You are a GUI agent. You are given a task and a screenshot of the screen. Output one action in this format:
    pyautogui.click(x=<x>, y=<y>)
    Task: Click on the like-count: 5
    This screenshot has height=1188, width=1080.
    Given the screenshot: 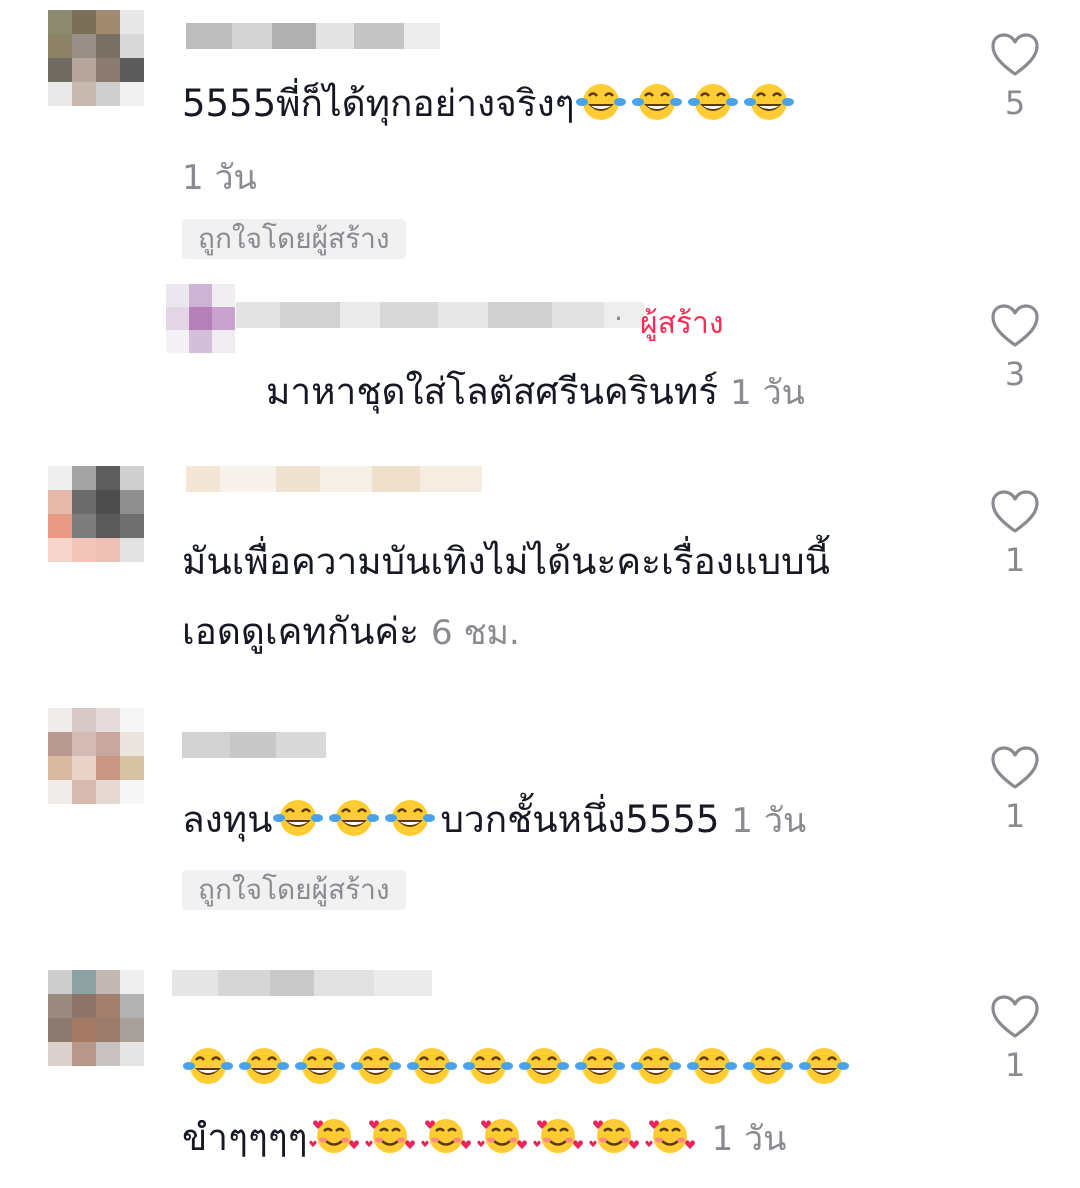 What is the action you would take?
    pyautogui.click(x=1015, y=103)
    